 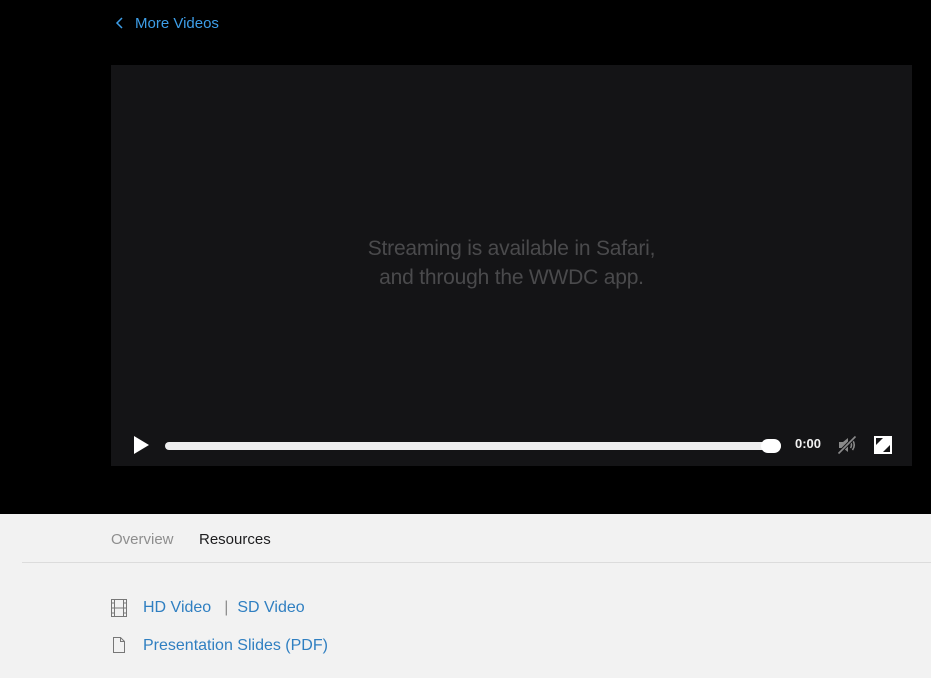 I want to click on document-icon, so click(x=119, y=645).